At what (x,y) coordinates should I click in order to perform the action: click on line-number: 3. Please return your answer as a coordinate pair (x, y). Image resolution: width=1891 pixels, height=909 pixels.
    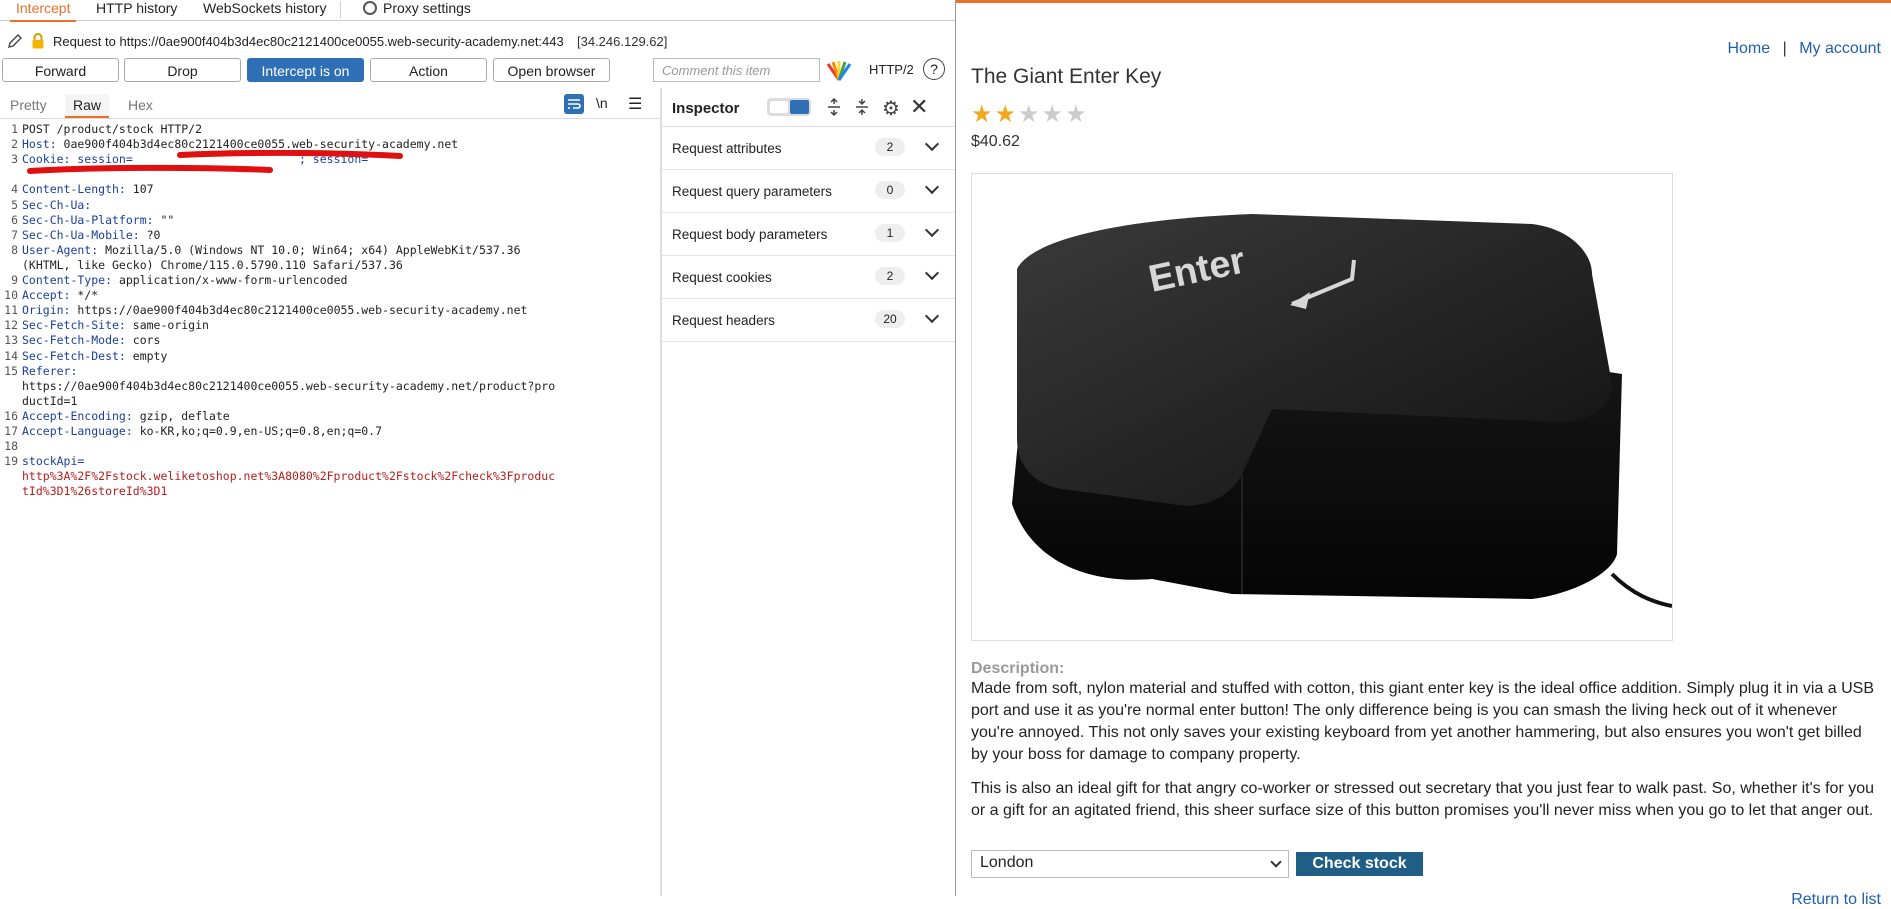
    Looking at the image, I should click on (14, 159).